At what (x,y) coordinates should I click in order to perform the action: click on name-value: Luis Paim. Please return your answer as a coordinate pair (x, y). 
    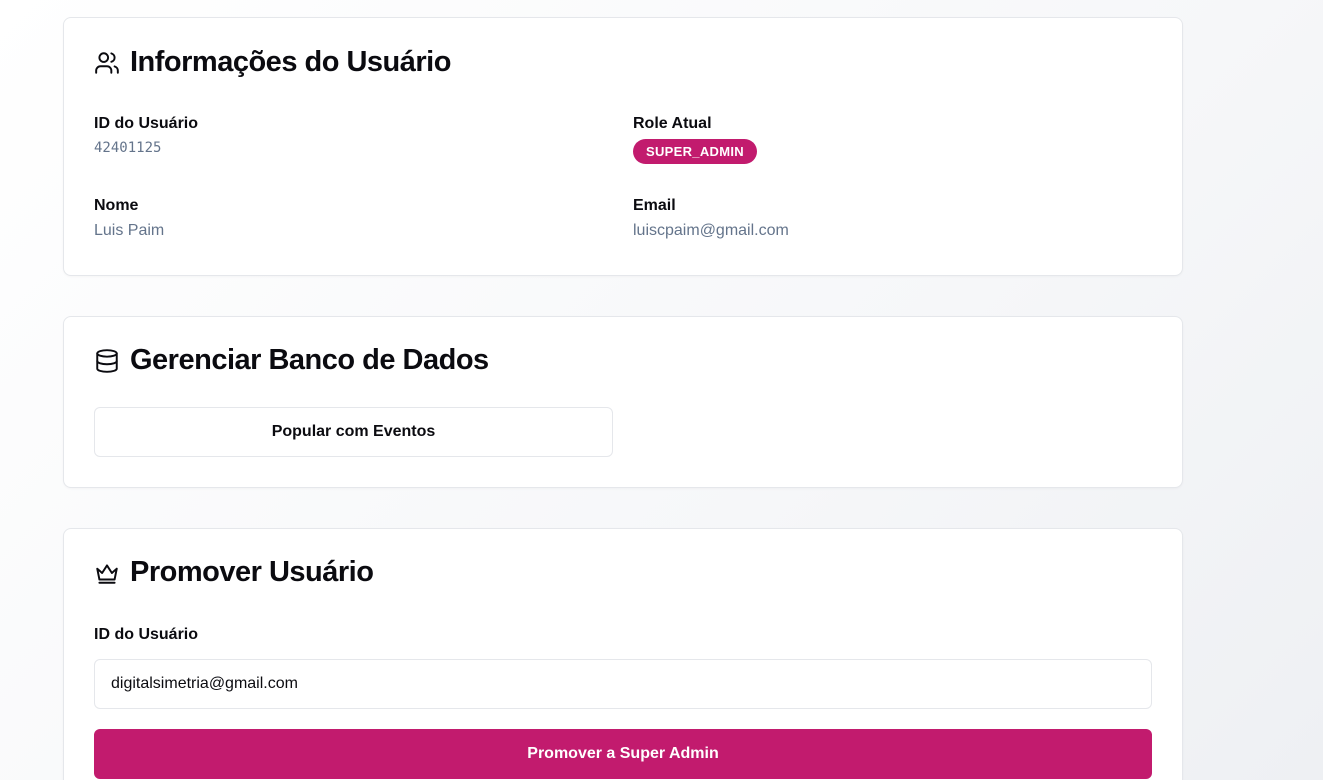
    Looking at the image, I should click on (129, 230).